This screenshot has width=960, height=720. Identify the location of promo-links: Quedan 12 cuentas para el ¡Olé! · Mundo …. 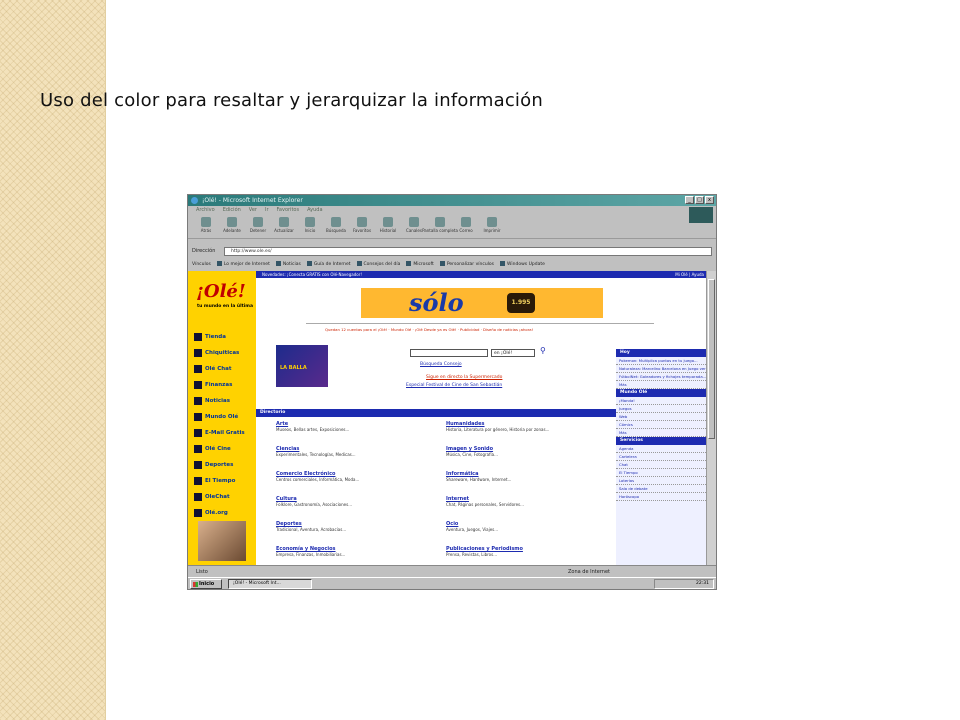
(429, 329).